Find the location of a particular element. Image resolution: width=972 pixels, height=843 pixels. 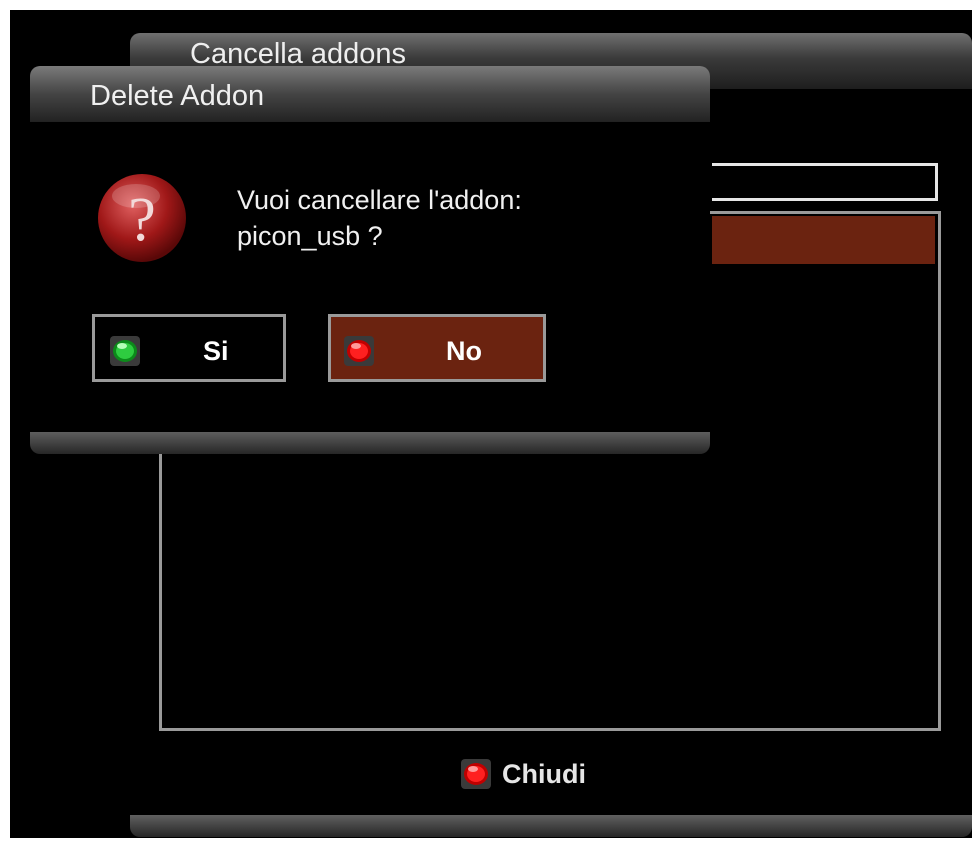

background-input-field is located at coordinates (825, 182).